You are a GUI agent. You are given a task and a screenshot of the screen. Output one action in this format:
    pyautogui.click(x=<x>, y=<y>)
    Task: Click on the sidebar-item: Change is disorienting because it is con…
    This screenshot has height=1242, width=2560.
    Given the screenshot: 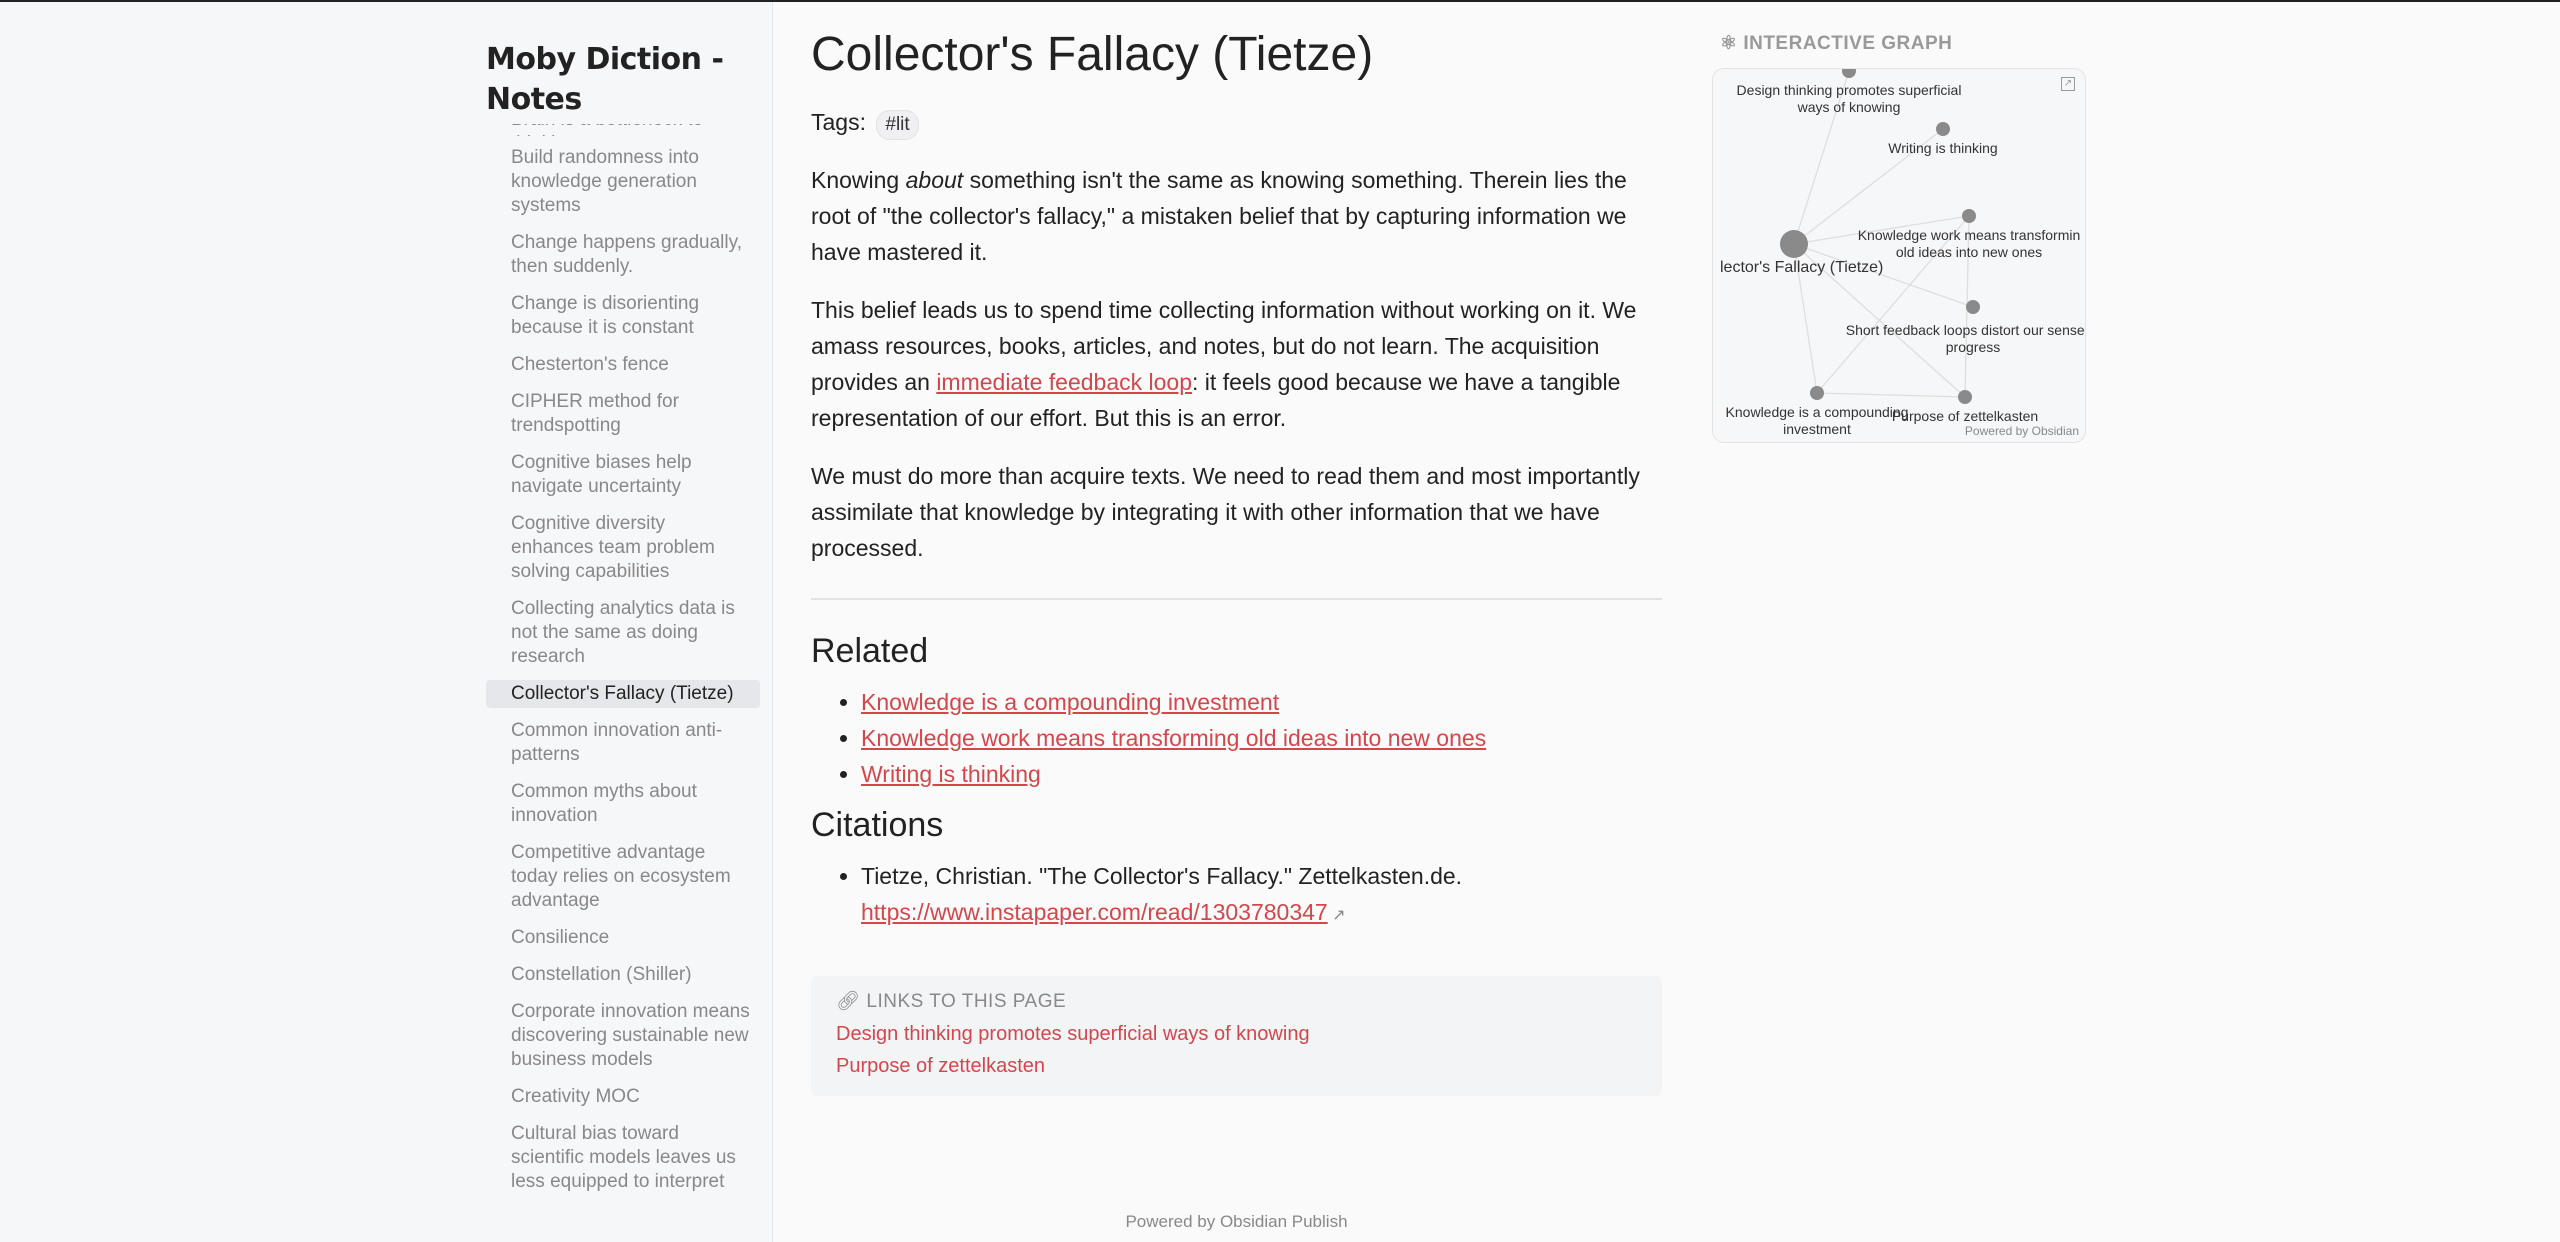 What is the action you would take?
    pyautogui.click(x=623, y=316)
    